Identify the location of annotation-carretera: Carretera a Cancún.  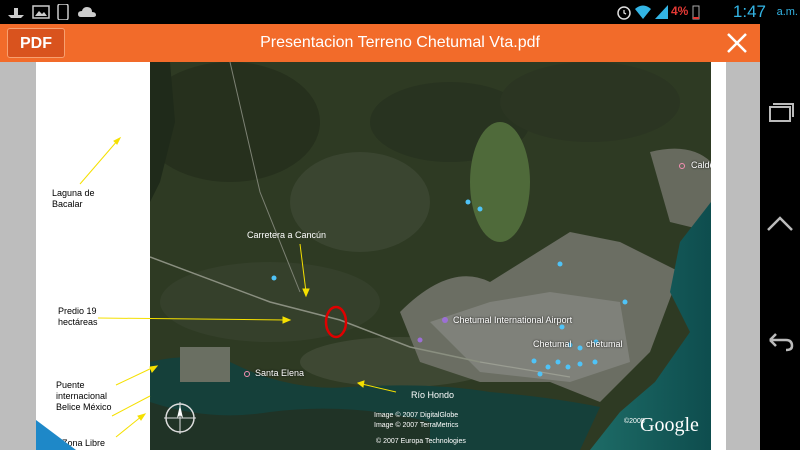
(287, 235).